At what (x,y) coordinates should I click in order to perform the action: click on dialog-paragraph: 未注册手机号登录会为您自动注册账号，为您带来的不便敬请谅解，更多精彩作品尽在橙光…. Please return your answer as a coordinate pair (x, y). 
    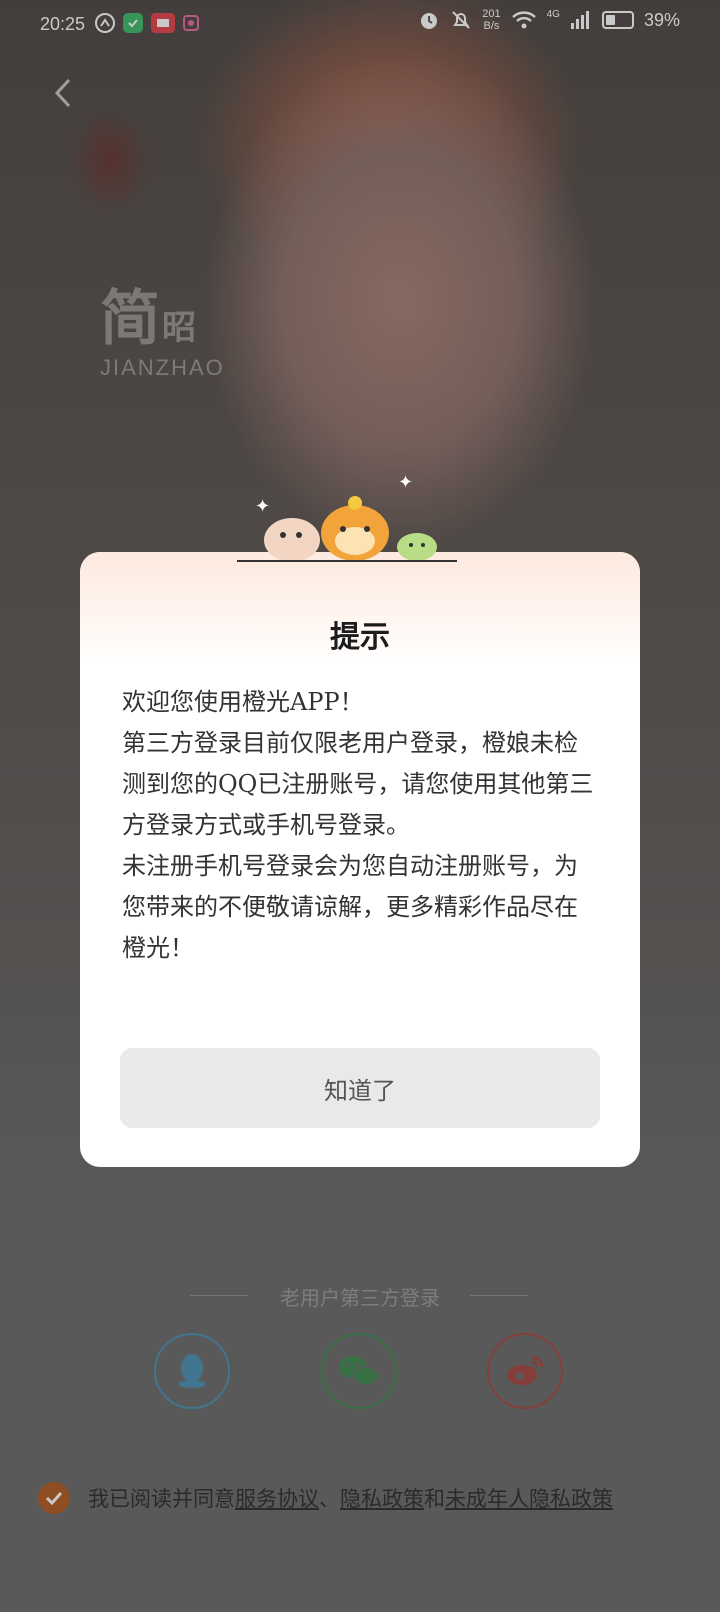
    Looking at the image, I should click on (350, 907).